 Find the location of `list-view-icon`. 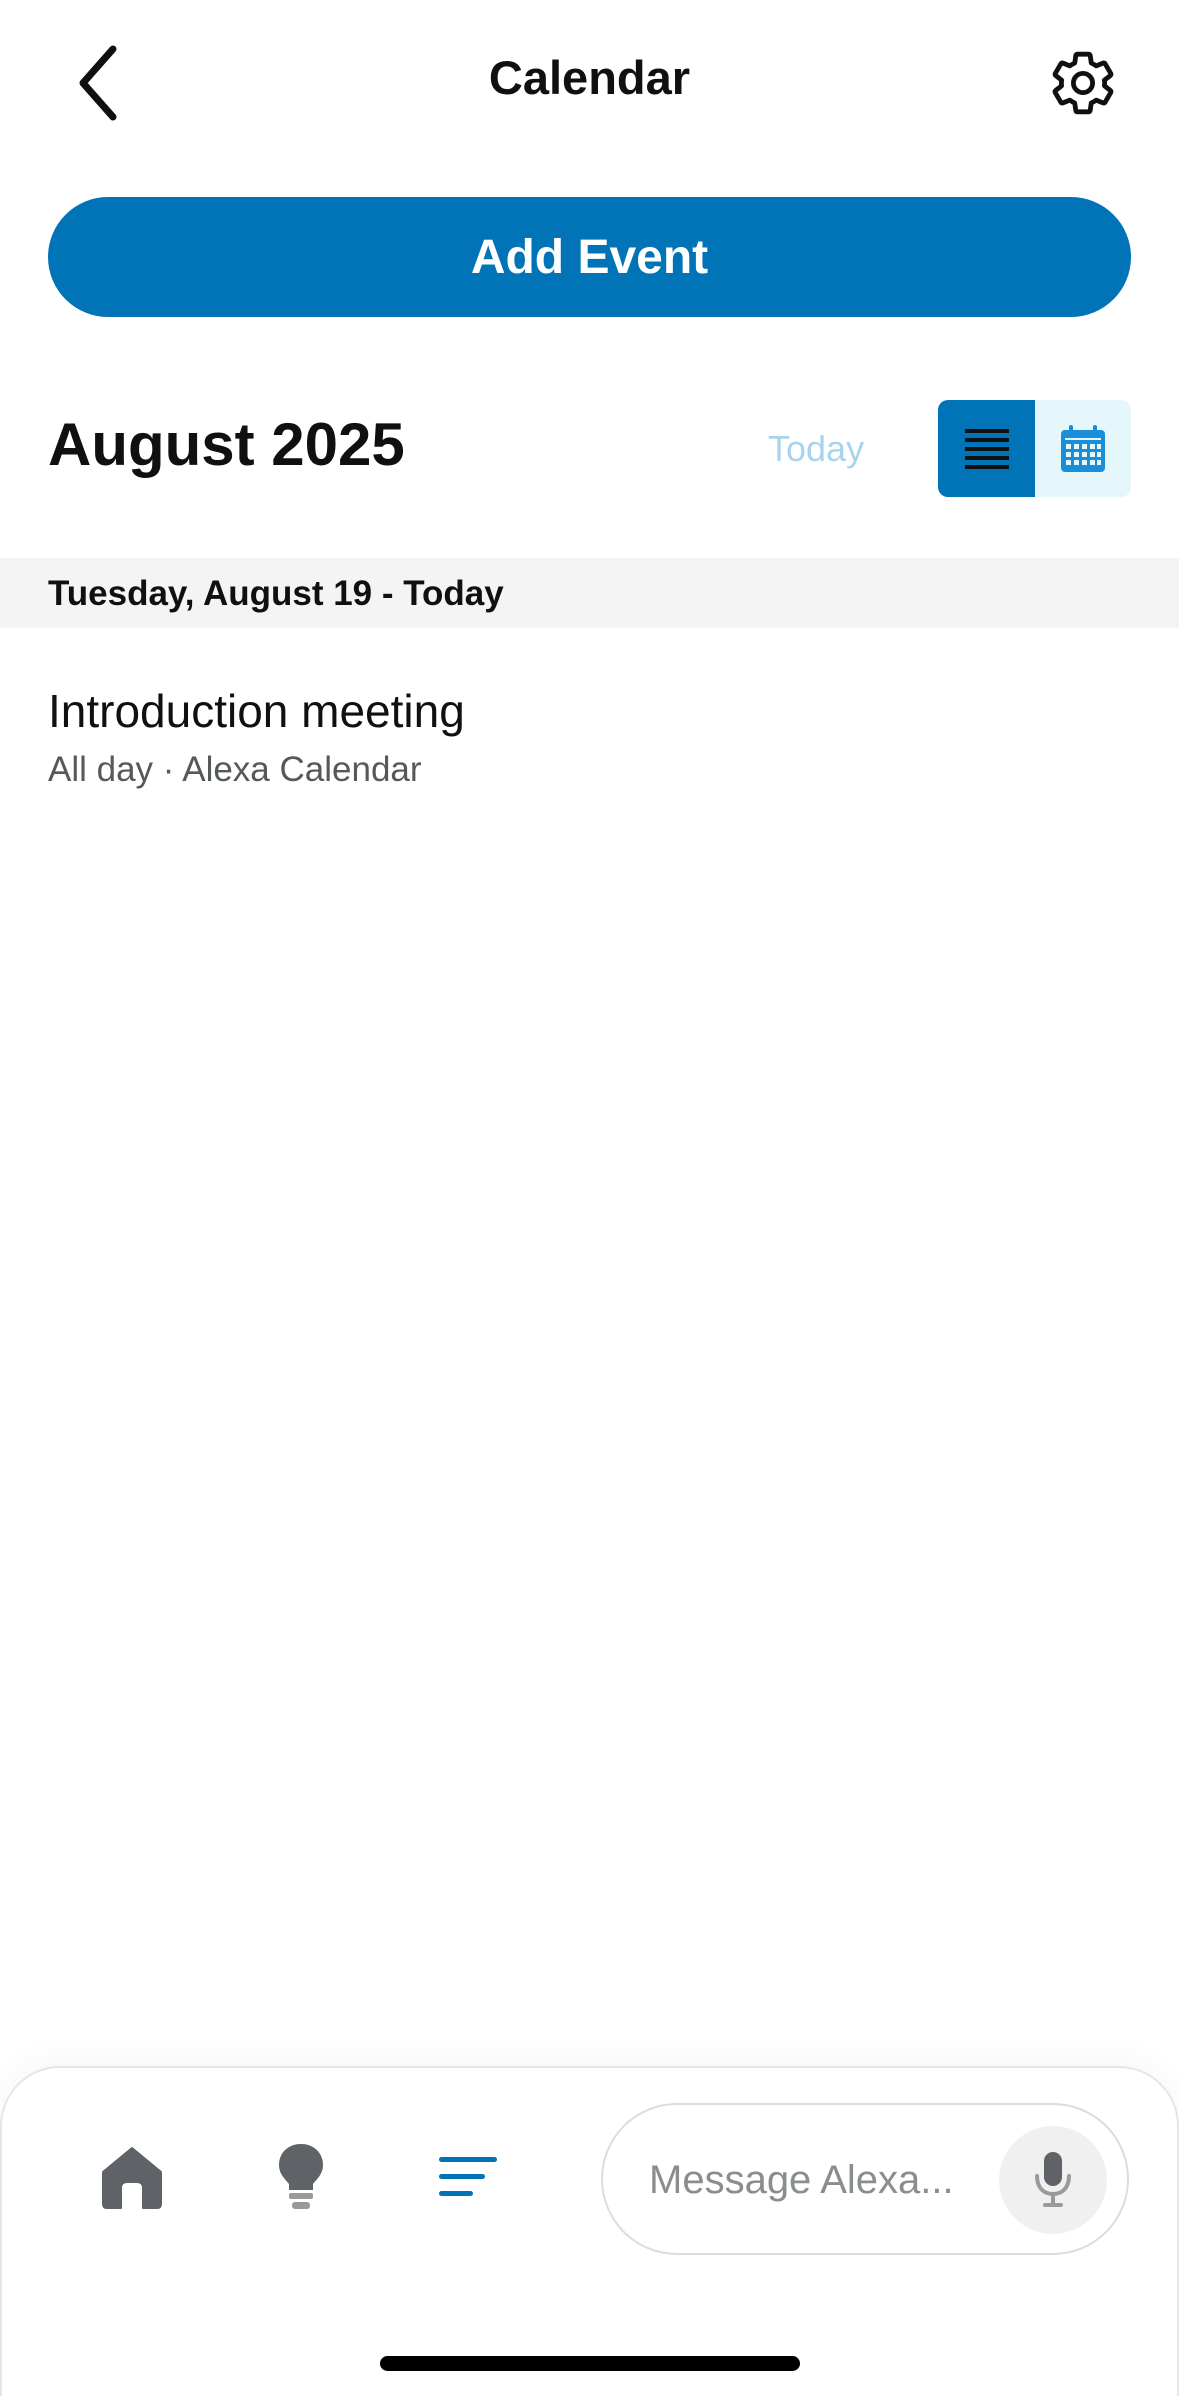

list-view-icon is located at coordinates (986, 448).